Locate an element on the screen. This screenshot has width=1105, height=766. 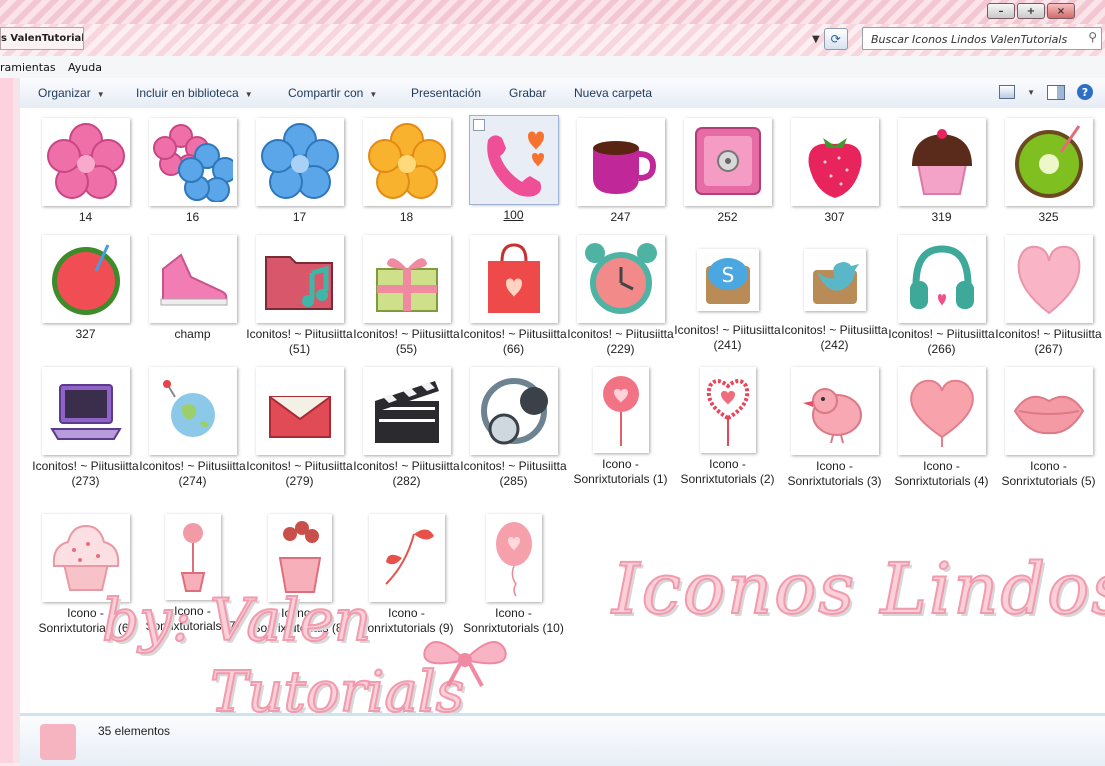
file-item: 327 is located at coordinates (85, 288).